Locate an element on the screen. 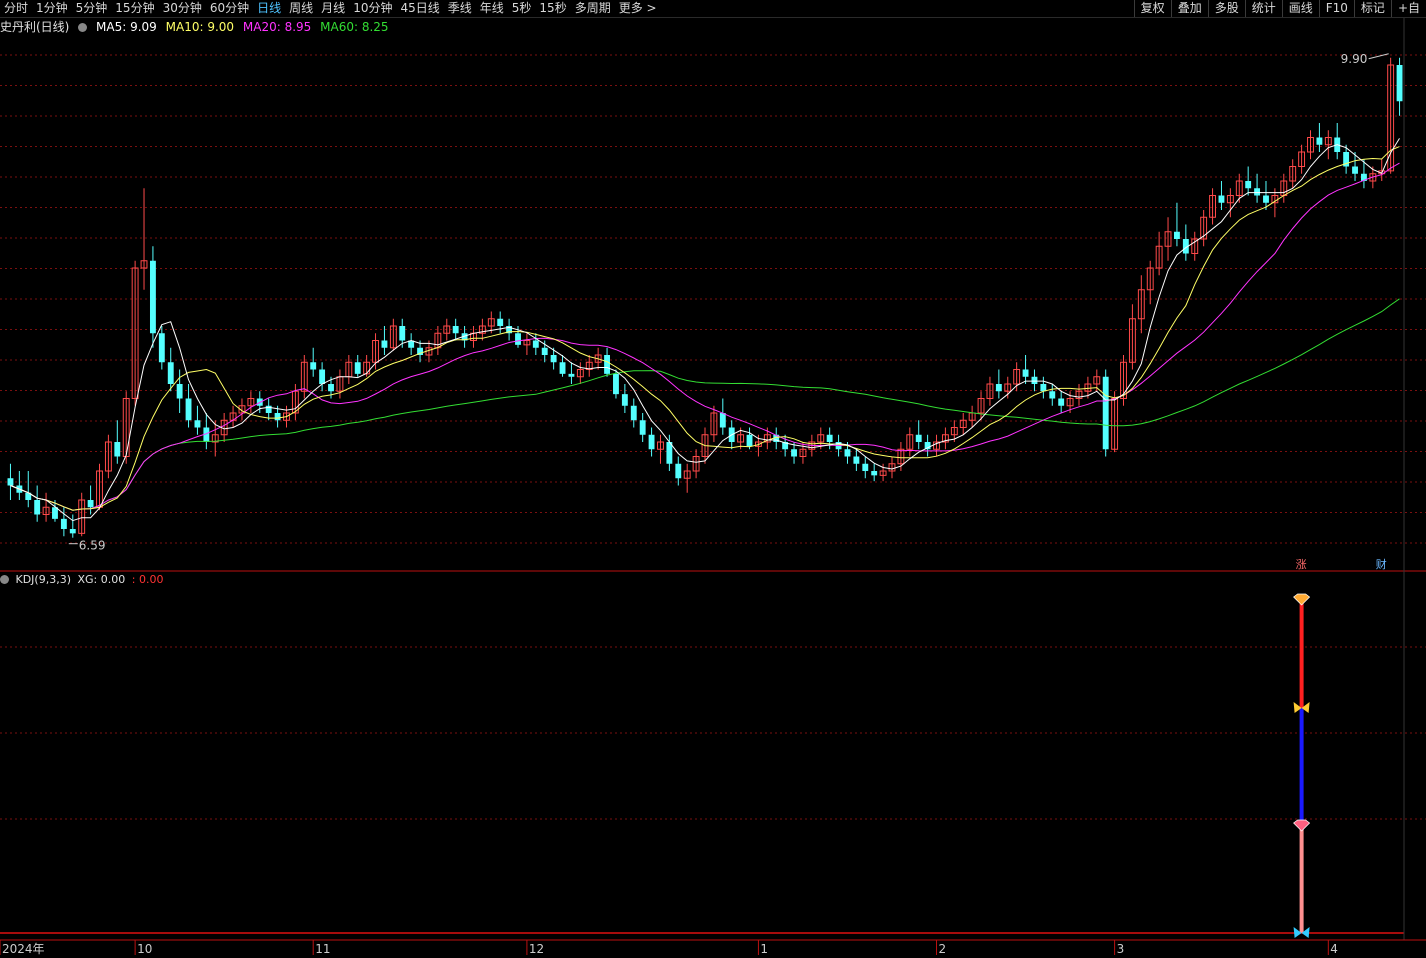 The image size is (1426, 958). x-tick-label: 2 is located at coordinates (943, 949).